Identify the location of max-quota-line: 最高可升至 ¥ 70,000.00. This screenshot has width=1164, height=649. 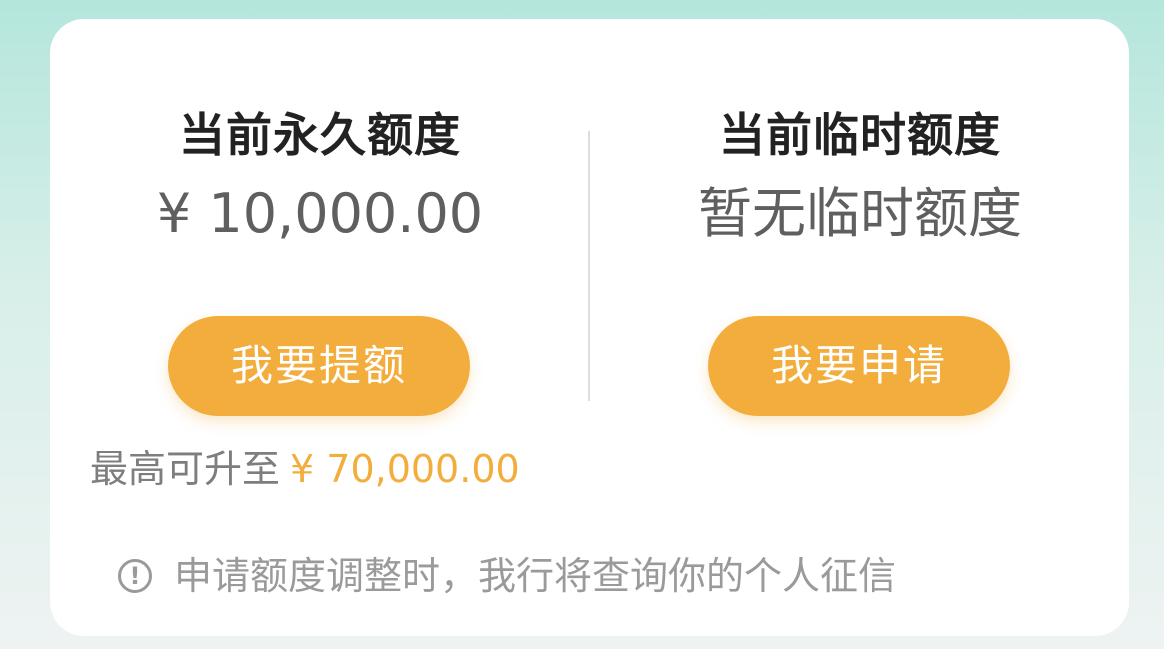
(305, 469).